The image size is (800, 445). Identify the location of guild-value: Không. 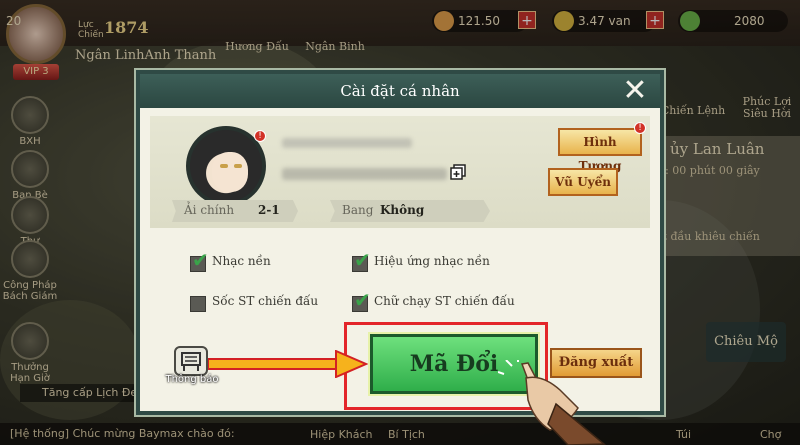
(402, 210).